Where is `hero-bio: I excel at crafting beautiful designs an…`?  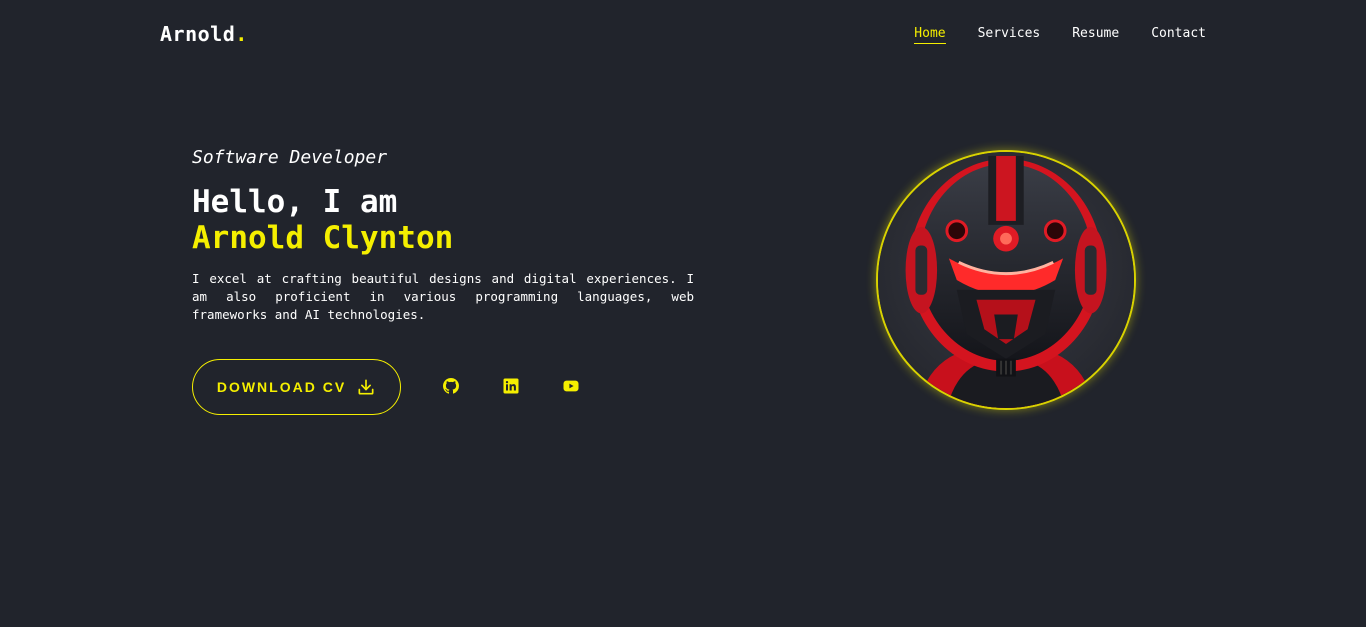 hero-bio: I excel at crafting beautiful designs an… is located at coordinates (443, 296).